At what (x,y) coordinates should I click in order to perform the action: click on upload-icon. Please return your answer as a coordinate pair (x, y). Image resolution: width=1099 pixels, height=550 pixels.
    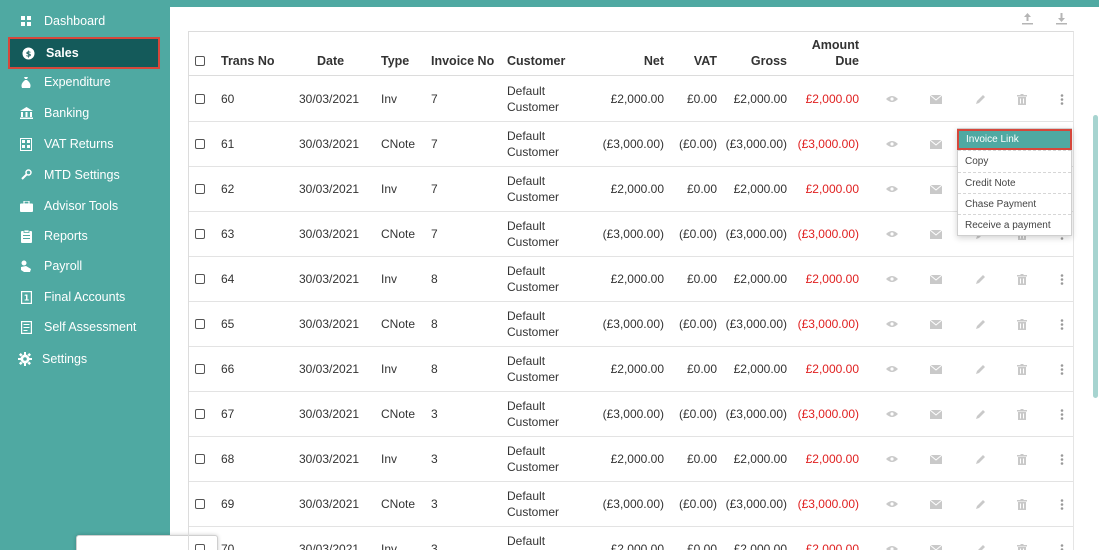
    Looking at the image, I should click on (1028, 19).